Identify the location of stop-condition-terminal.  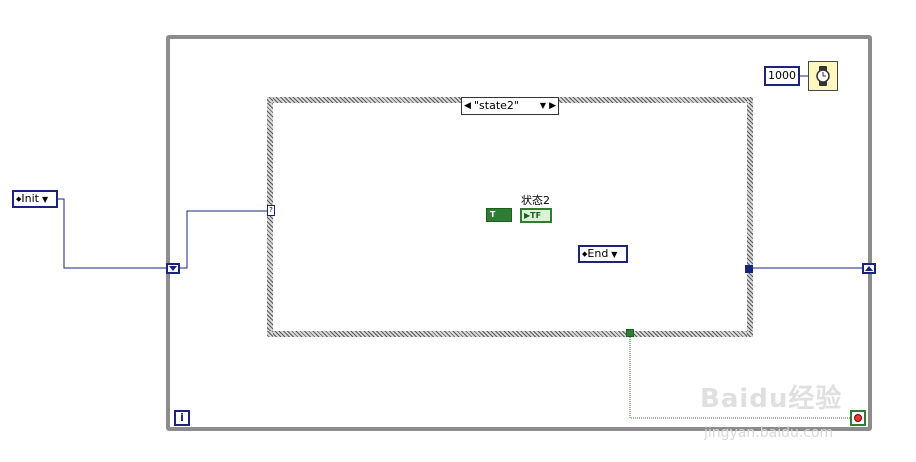
(858, 418).